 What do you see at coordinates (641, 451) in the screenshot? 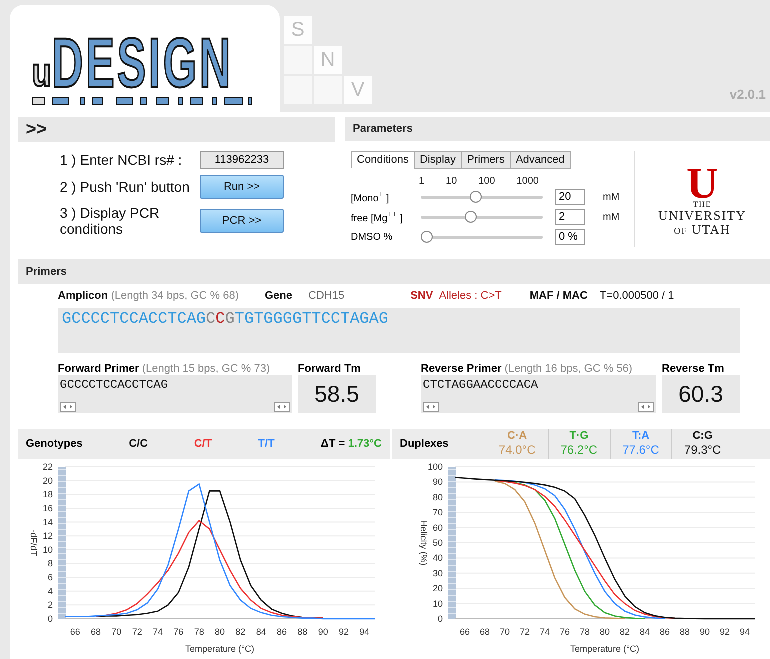
I see `legend-temperature: 77.6°C` at bounding box center [641, 451].